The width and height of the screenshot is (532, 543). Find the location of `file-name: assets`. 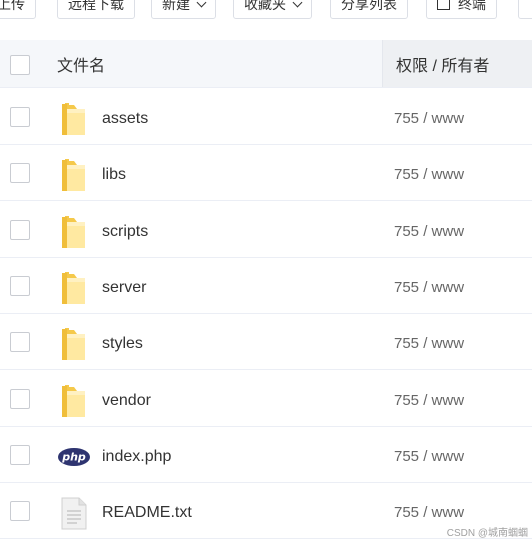

file-name: assets is located at coordinates (125, 117).